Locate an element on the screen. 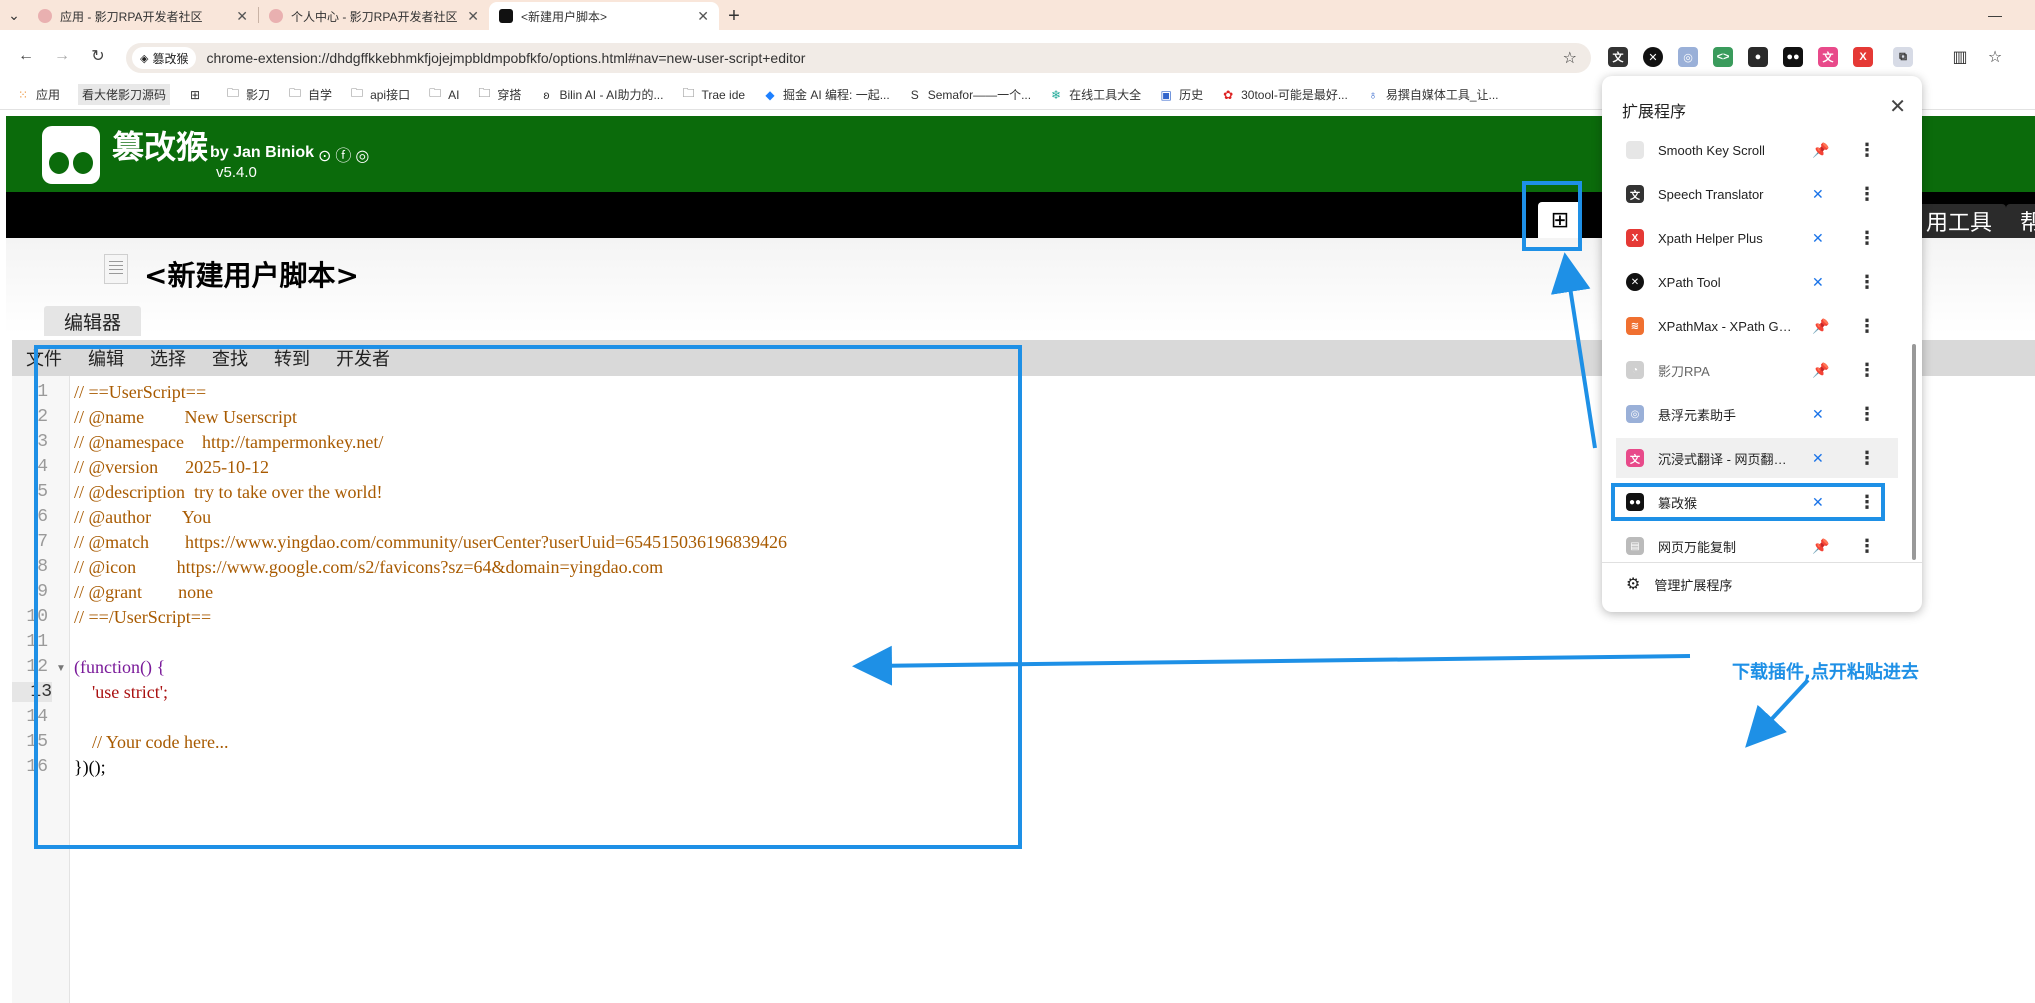  extensions-scrollbar is located at coordinates (1914, 452).